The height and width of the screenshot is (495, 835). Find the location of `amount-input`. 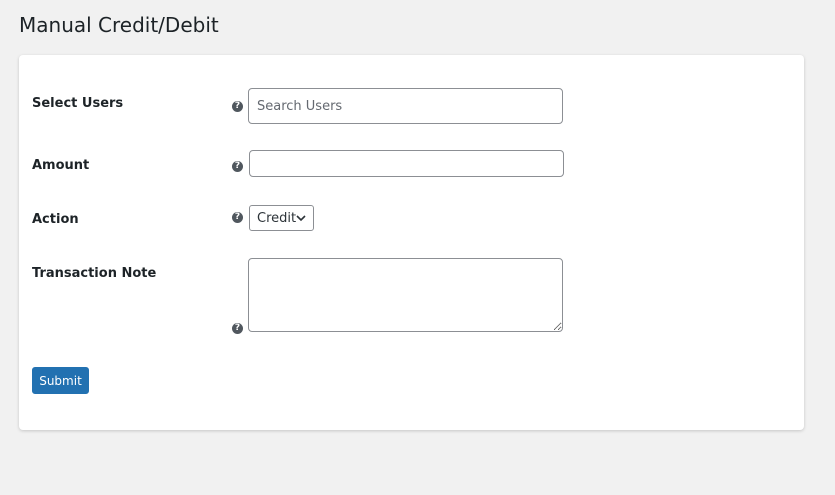

amount-input is located at coordinates (406, 163).